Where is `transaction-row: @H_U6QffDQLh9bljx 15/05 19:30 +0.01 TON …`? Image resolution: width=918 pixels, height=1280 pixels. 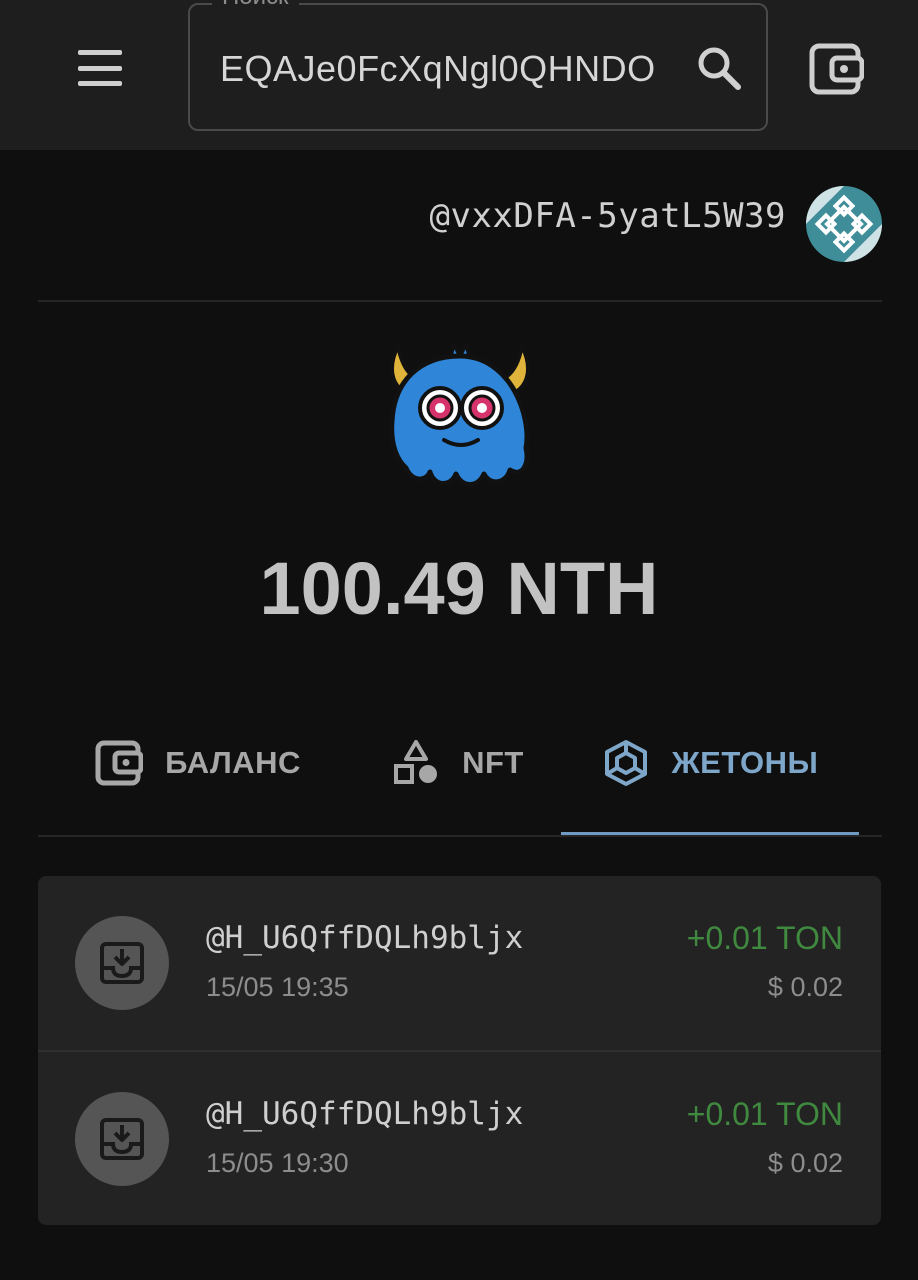 transaction-row: @H_U6QffDQLh9bljx 15/05 19:30 +0.01 TON … is located at coordinates (459, 1137).